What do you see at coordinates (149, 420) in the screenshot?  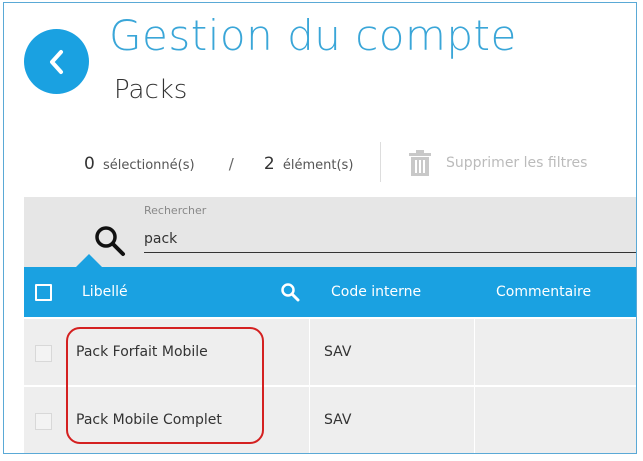 I see `cell-libelle: Pack Mobile Complet` at bounding box center [149, 420].